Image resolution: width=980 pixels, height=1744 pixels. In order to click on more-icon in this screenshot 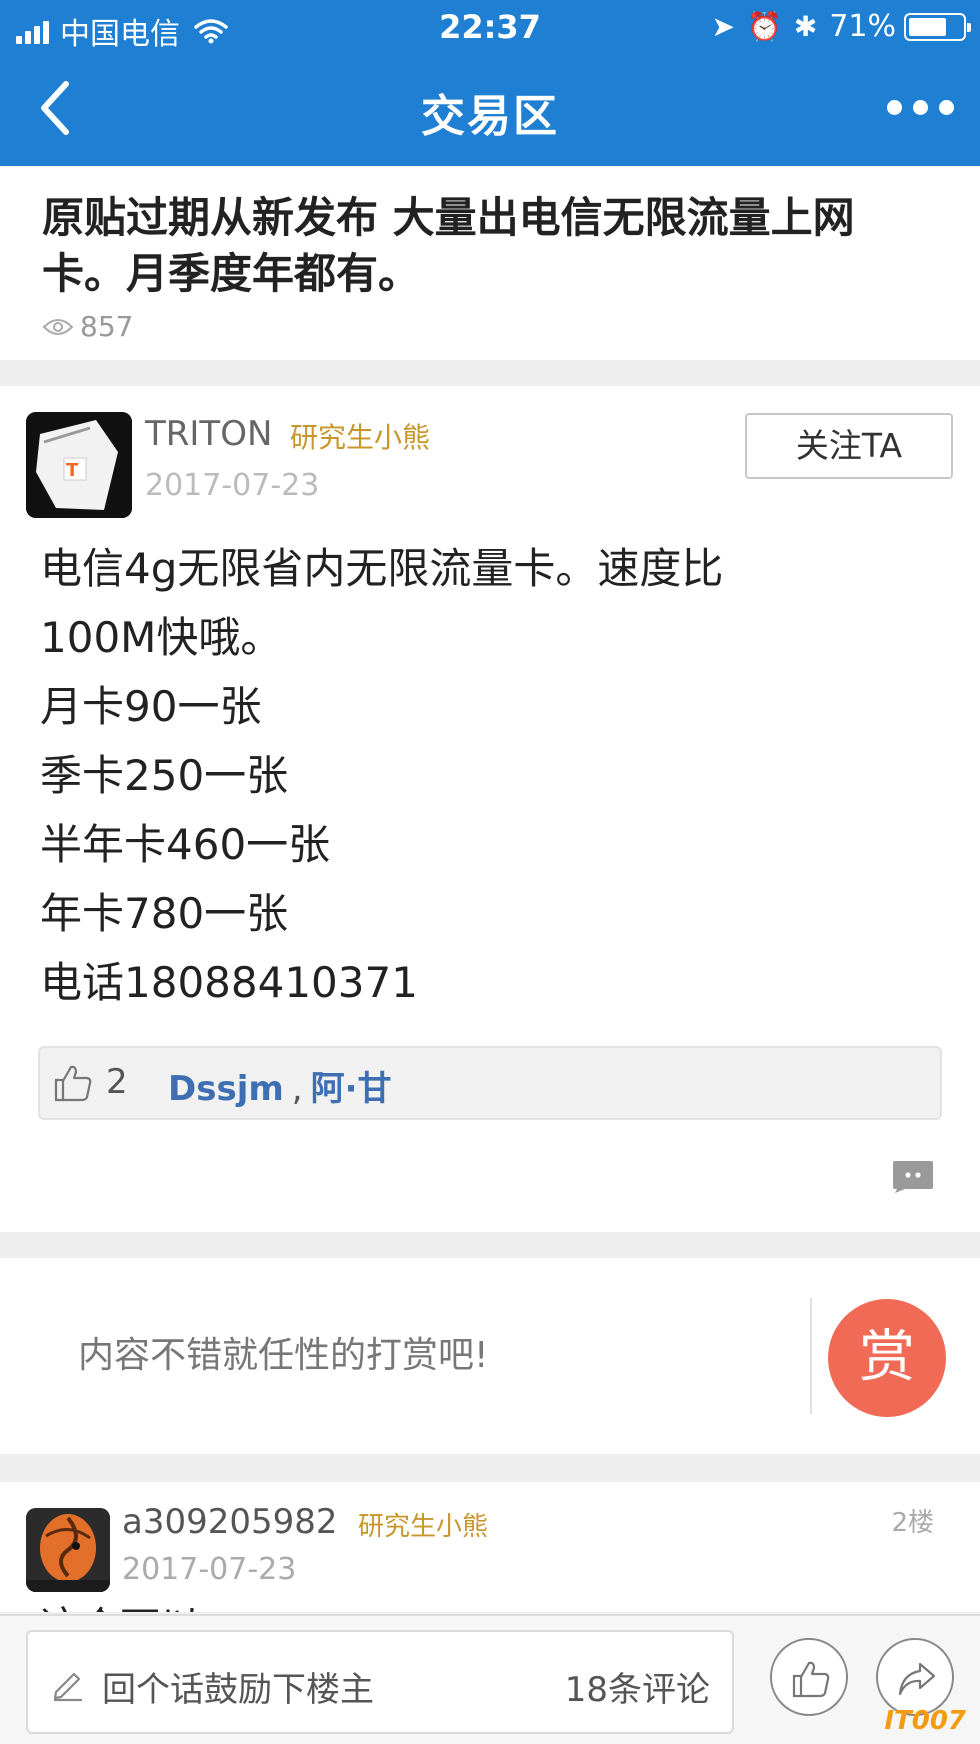, I will do `click(915, 107)`.